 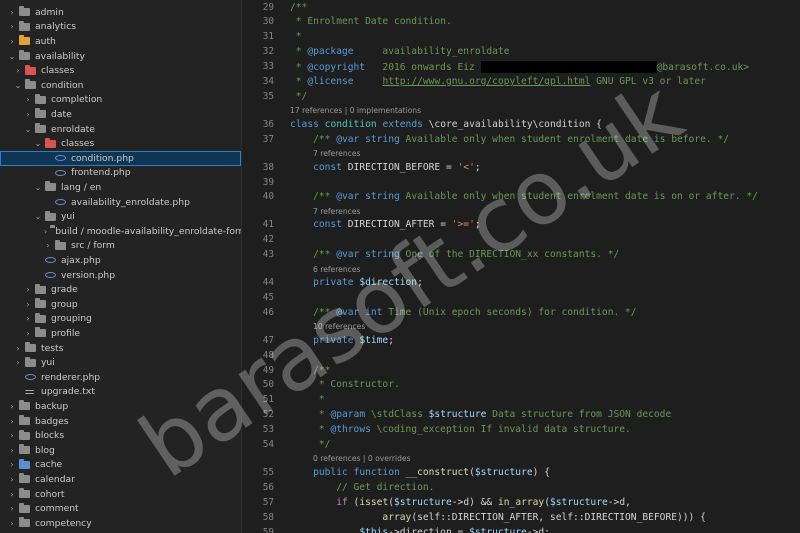 What do you see at coordinates (521, 355) in the screenshot?
I see `code-line: 48` at bounding box center [521, 355].